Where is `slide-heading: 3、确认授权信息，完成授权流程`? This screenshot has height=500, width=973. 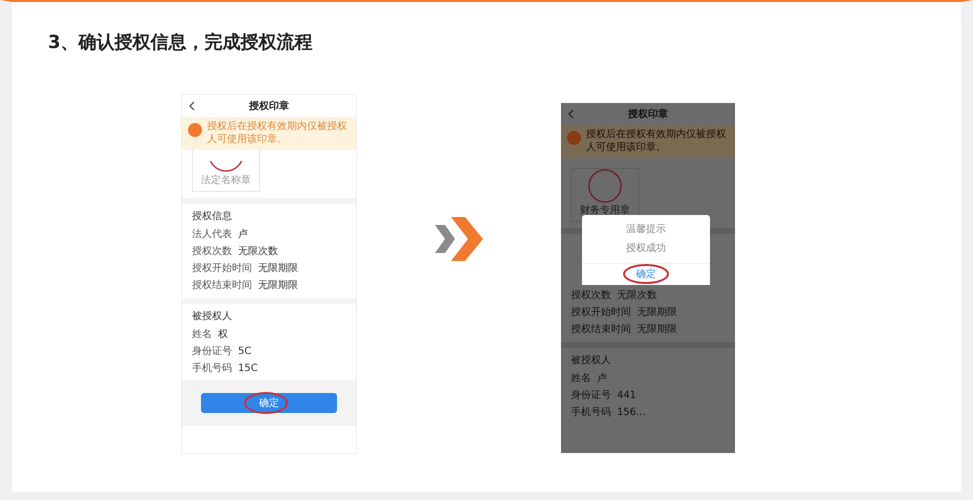 slide-heading: 3、确认授权信息，完成授权流程 is located at coordinates (180, 43).